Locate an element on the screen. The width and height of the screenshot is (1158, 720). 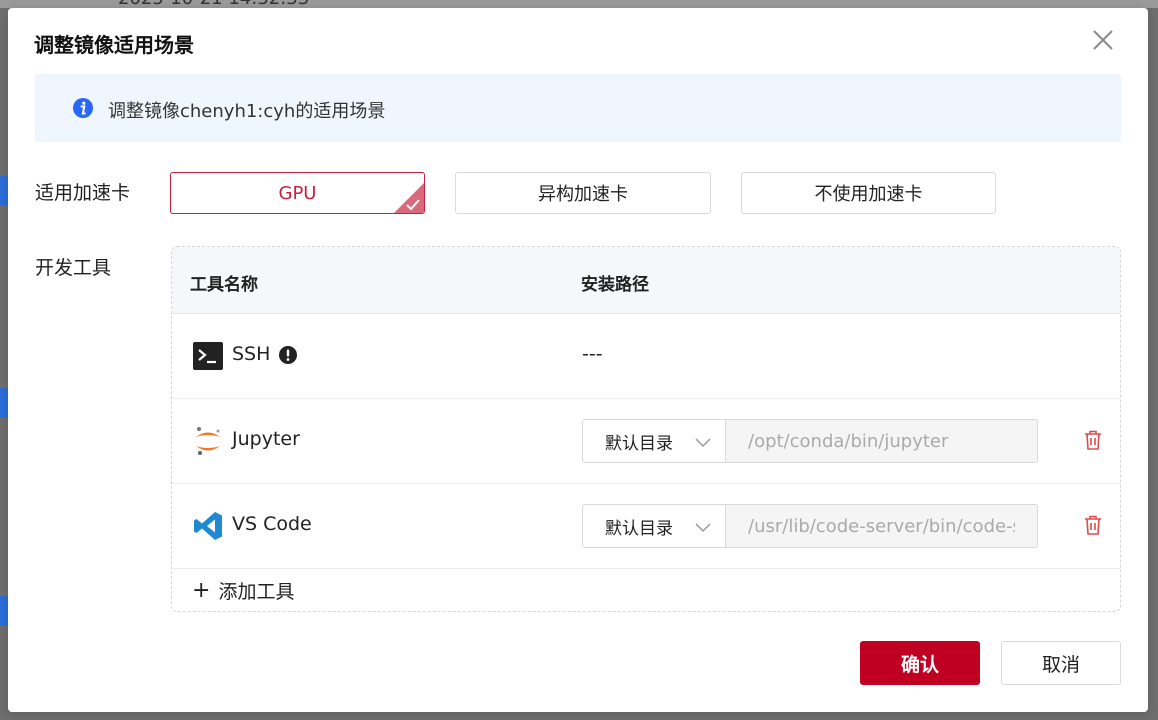
dev-tools-label: 开发工具 is located at coordinates (73, 268).